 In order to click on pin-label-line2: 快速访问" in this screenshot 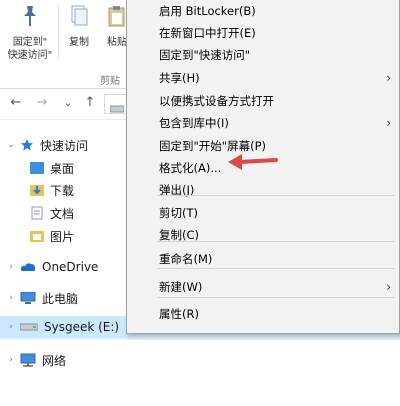, I will do `click(30, 55)`.